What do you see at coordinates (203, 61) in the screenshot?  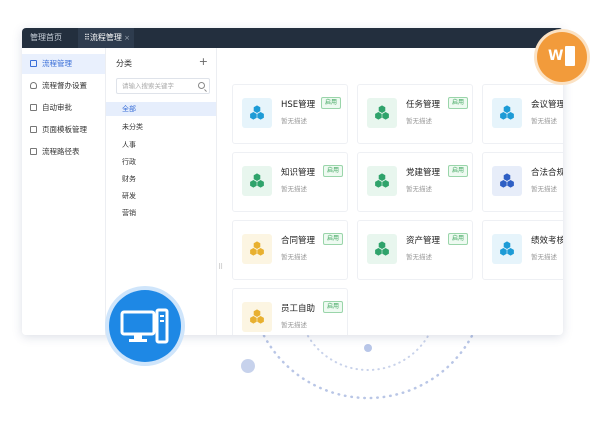 I see `add-category-button: +` at bounding box center [203, 61].